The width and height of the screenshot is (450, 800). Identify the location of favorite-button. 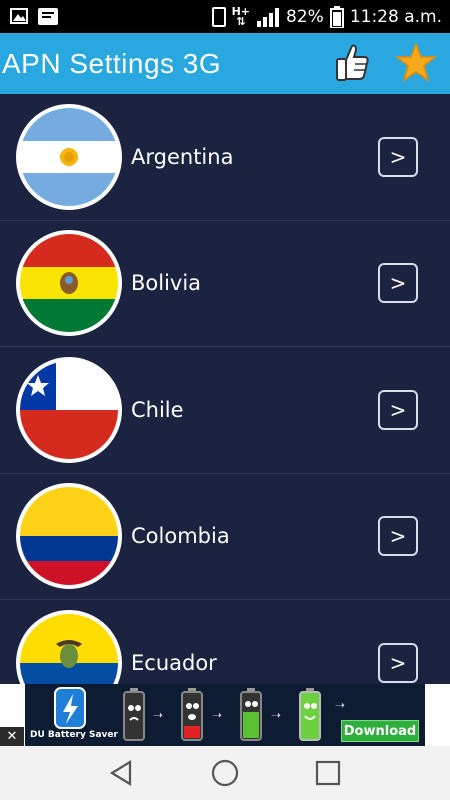
(416, 63).